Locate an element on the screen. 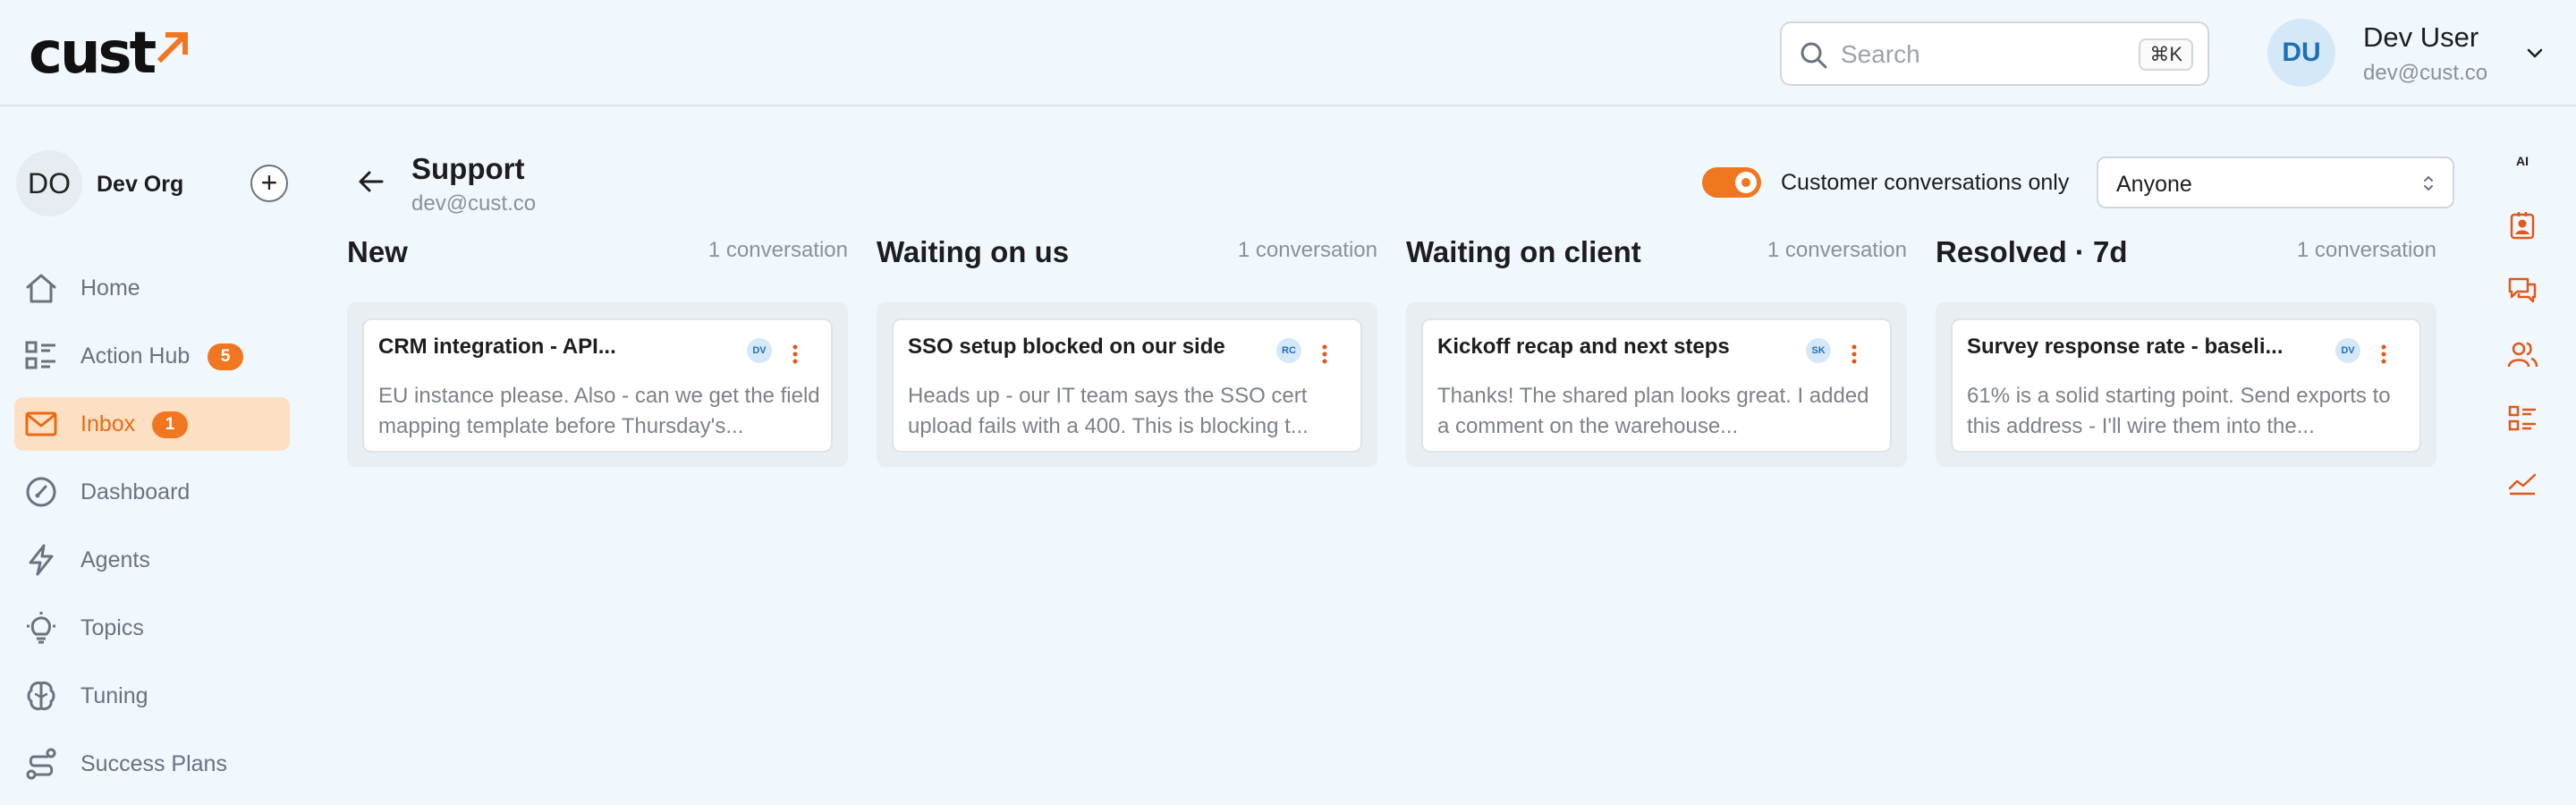 The height and width of the screenshot is (805, 2576). sidebar-item-label: Success Plans is located at coordinates (153, 763).